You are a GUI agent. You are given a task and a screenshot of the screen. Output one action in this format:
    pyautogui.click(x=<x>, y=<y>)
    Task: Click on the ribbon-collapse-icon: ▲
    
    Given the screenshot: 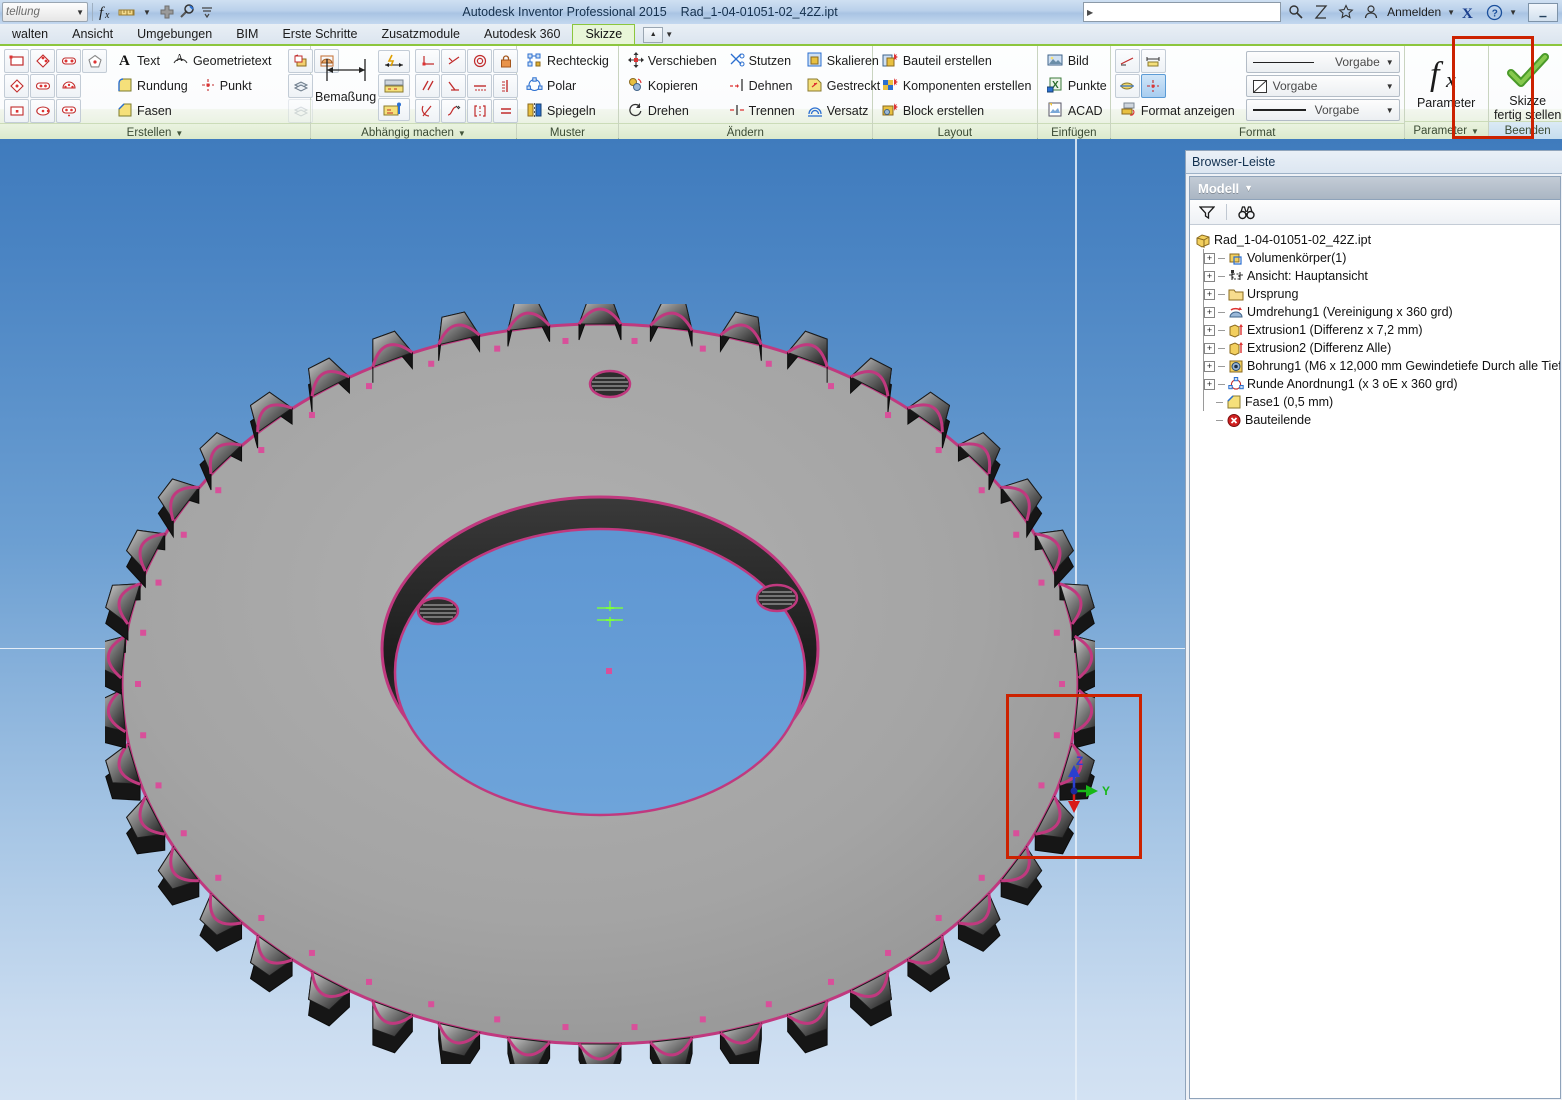 What is the action you would take?
    pyautogui.click(x=653, y=34)
    